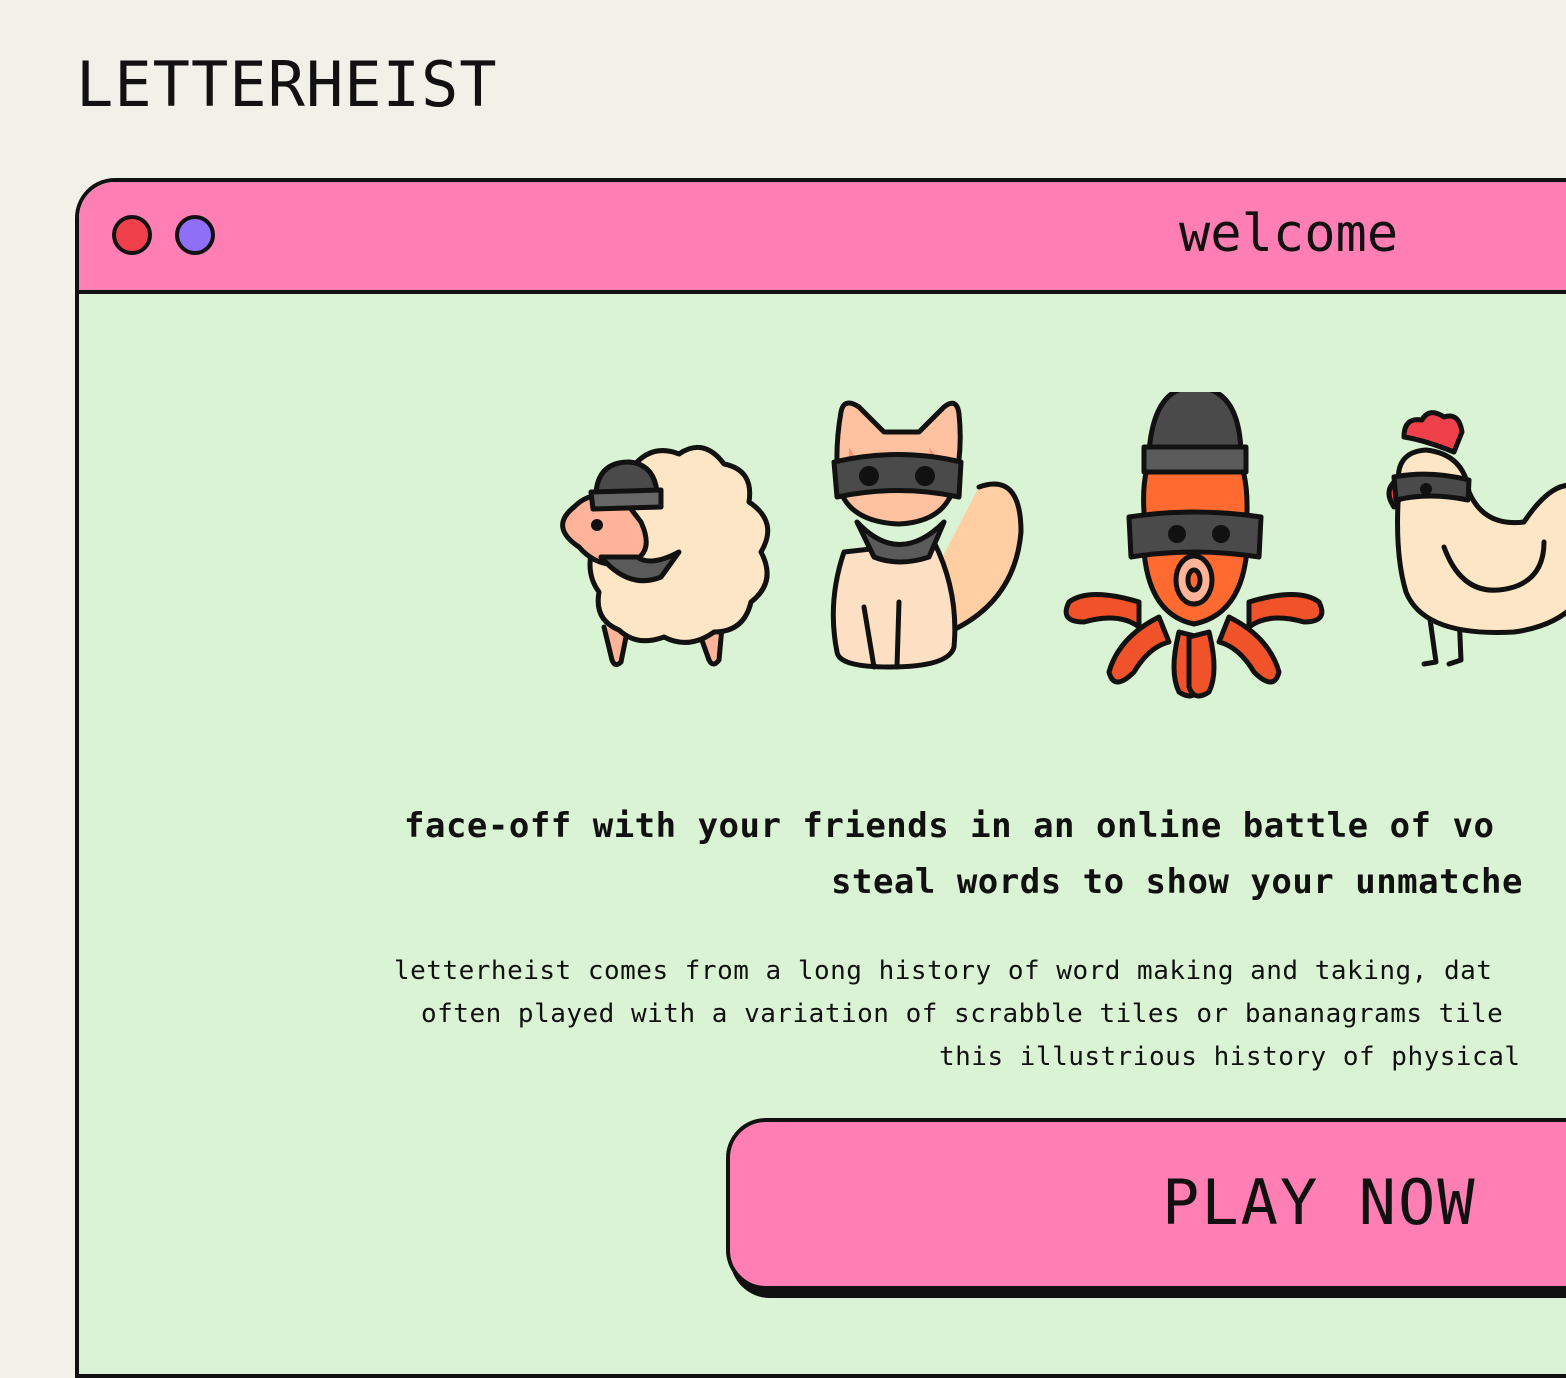 Image resolution: width=1566 pixels, height=1378 pixels. I want to click on description-line-3: this illustrious history of physical, so click(1230, 1057).